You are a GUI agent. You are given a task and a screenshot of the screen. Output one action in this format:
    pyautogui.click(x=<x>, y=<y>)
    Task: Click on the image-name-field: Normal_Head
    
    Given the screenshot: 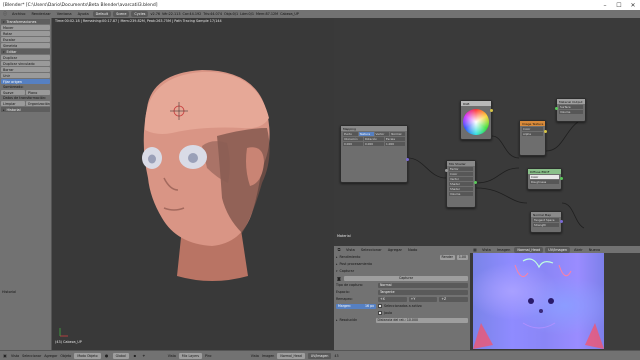 What is the action you would take?
    pyautogui.click(x=529, y=249)
    